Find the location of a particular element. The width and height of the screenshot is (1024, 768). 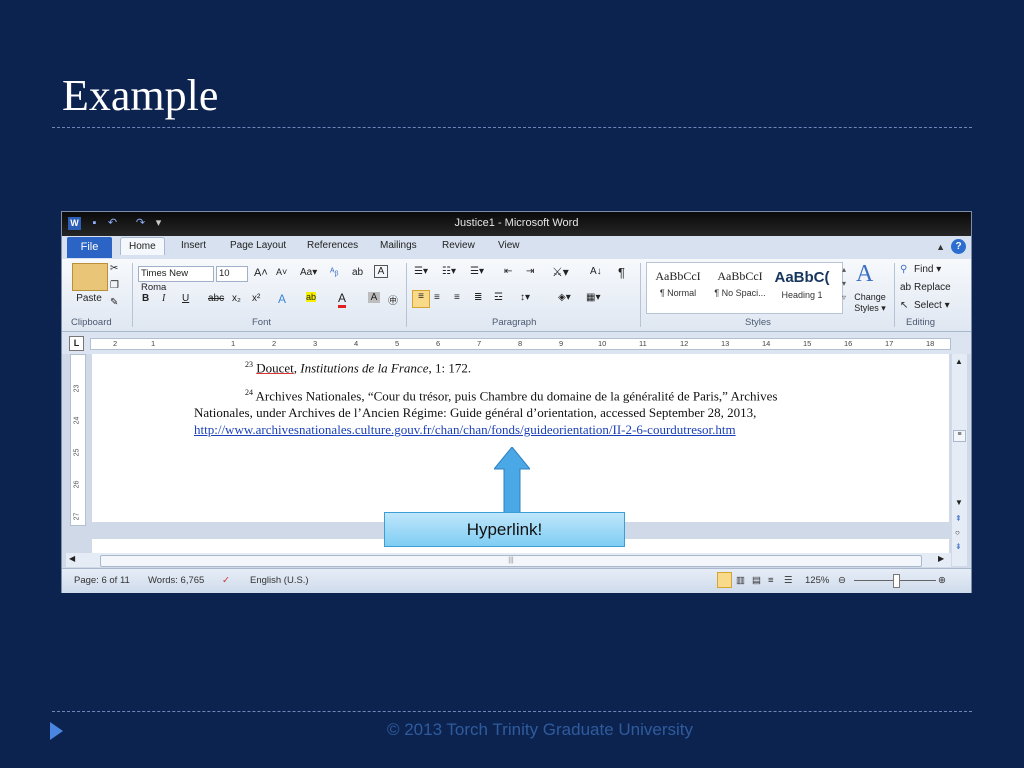

font-size-box: 10 is located at coordinates (232, 274).